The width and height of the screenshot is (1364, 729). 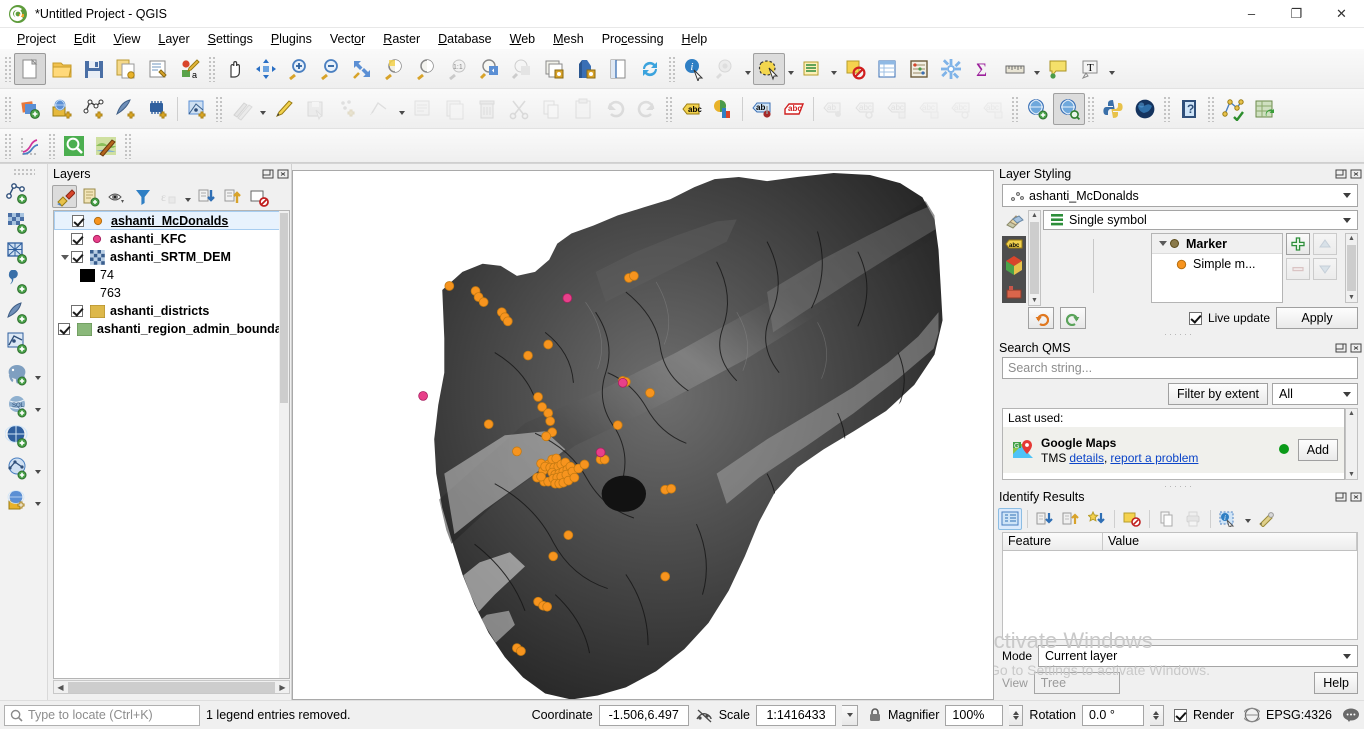 What do you see at coordinates (1351, 715) in the screenshot?
I see `messages-icon` at bounding box center [1351, 715].